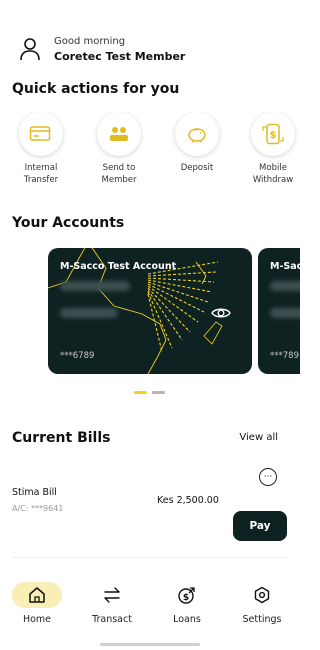 Image resolution: width=320 pixels, height=650 pixels. What do you see at coordinates (273, 174) in the screenshot?
I see `quick-action-label: Mobile Withdraw` at bounding box center [273, 174].